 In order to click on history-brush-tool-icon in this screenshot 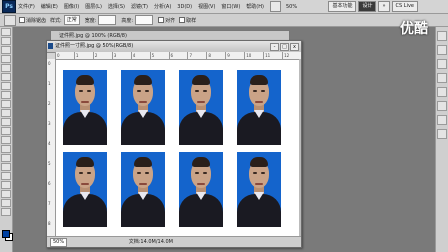, I will do `click(6, 113)`.